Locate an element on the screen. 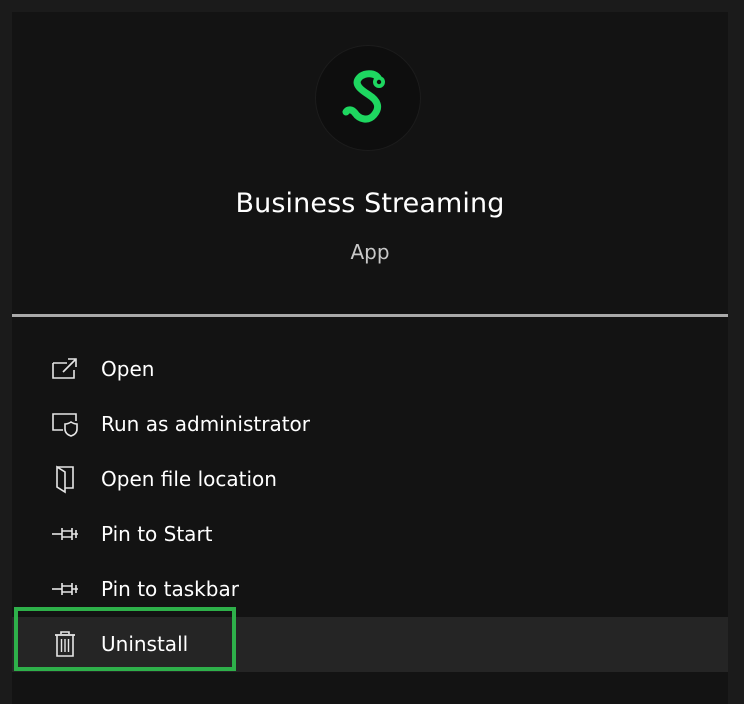  menu-item-label: Pin to Start is located at coordinates (157, 534).